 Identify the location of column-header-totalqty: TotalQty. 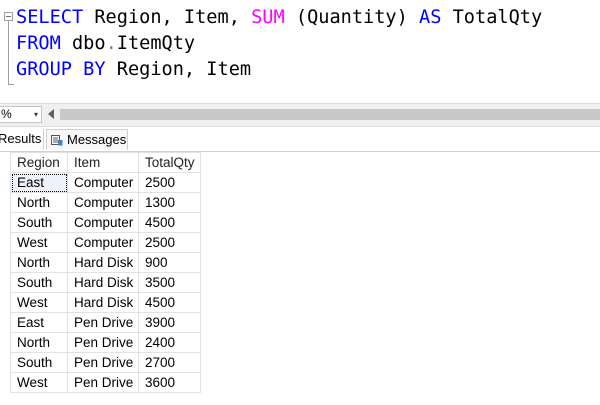
(169, 162).